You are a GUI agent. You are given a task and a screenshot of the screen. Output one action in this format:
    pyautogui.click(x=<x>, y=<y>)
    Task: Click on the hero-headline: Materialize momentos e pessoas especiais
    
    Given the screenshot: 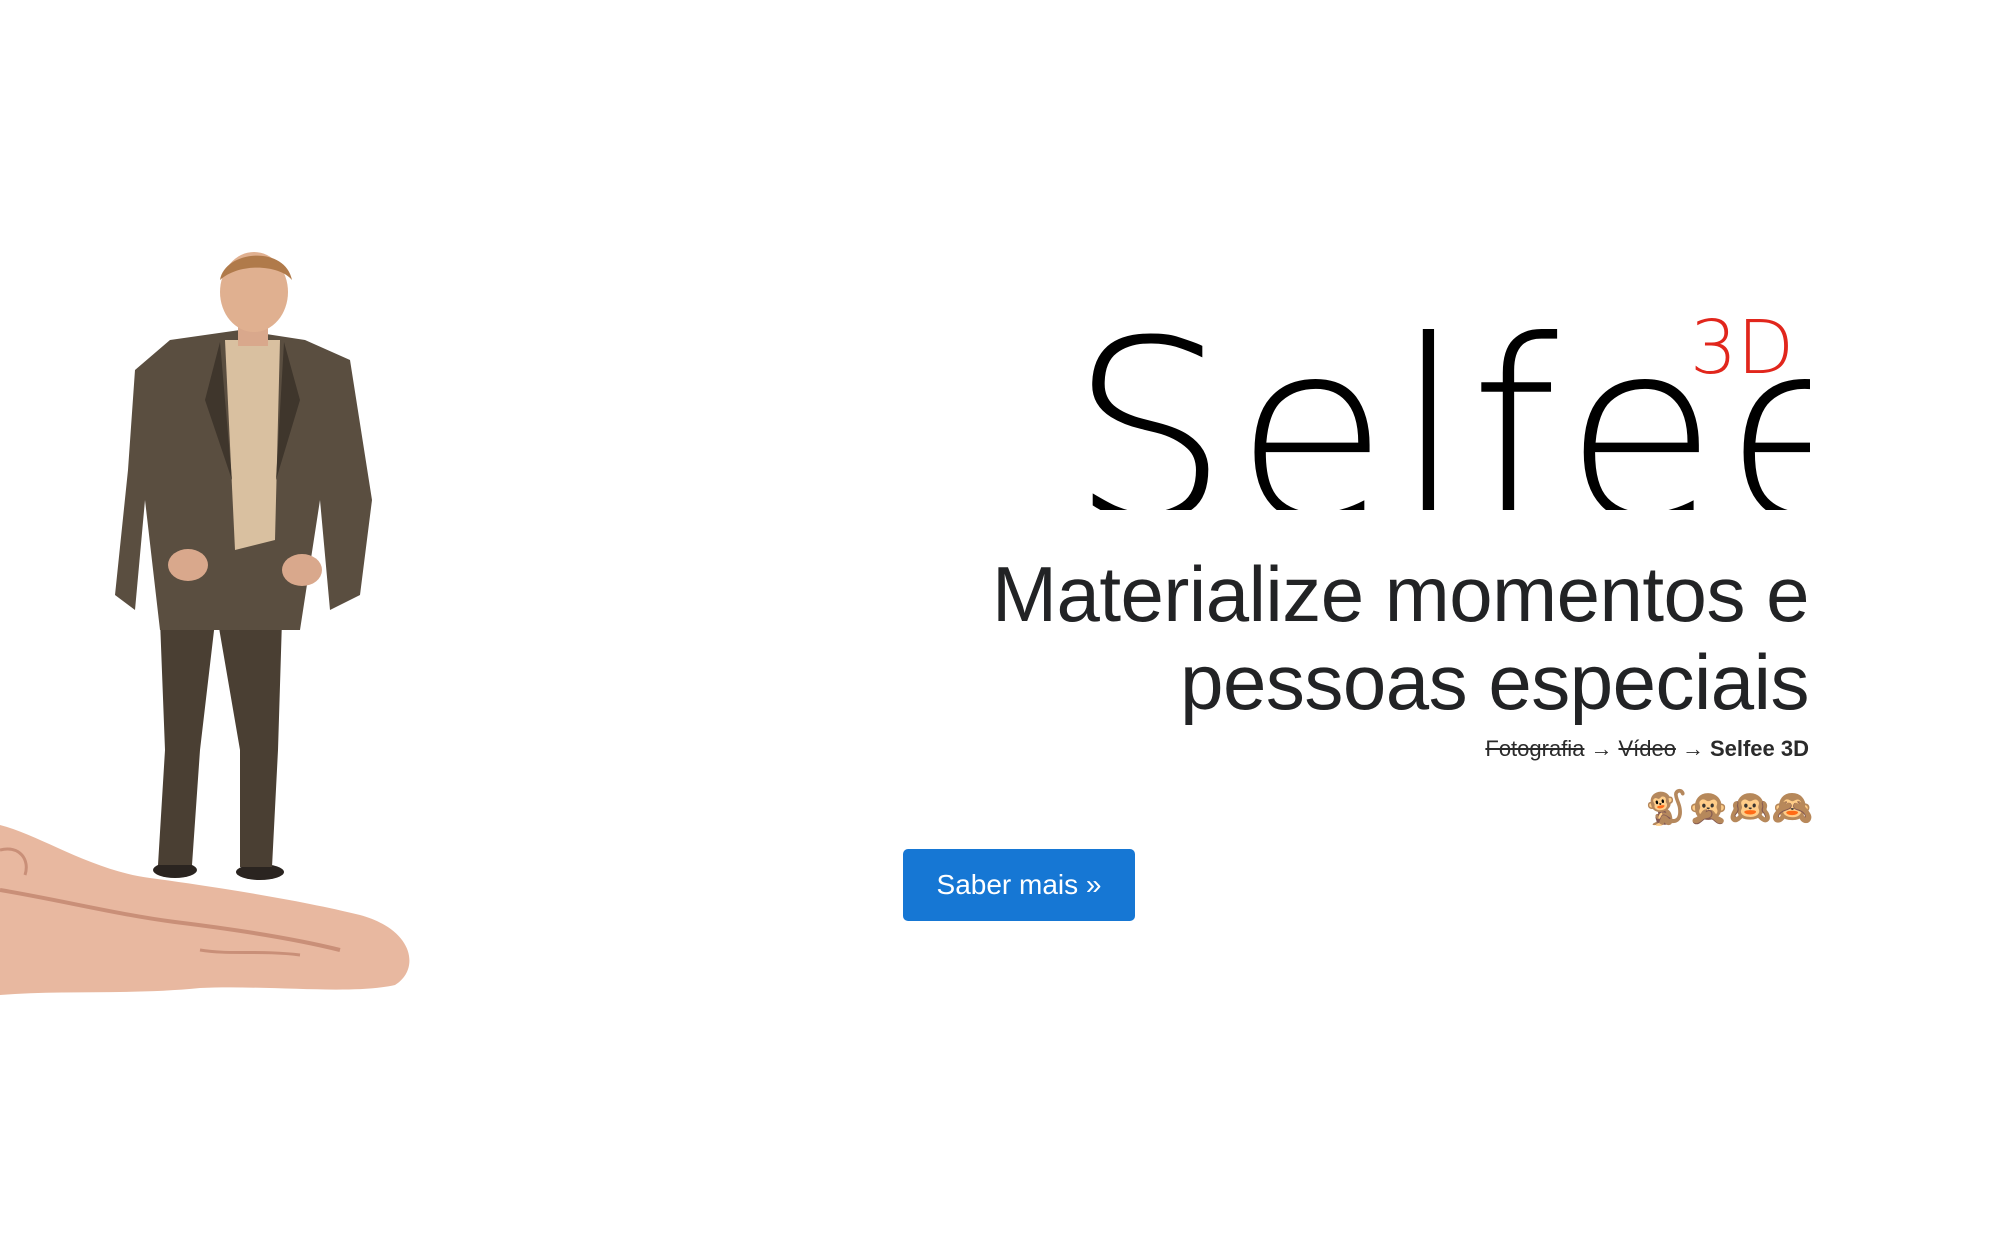 What is the action you would take?
    pyautogui.click(x=1359, y=638)
    